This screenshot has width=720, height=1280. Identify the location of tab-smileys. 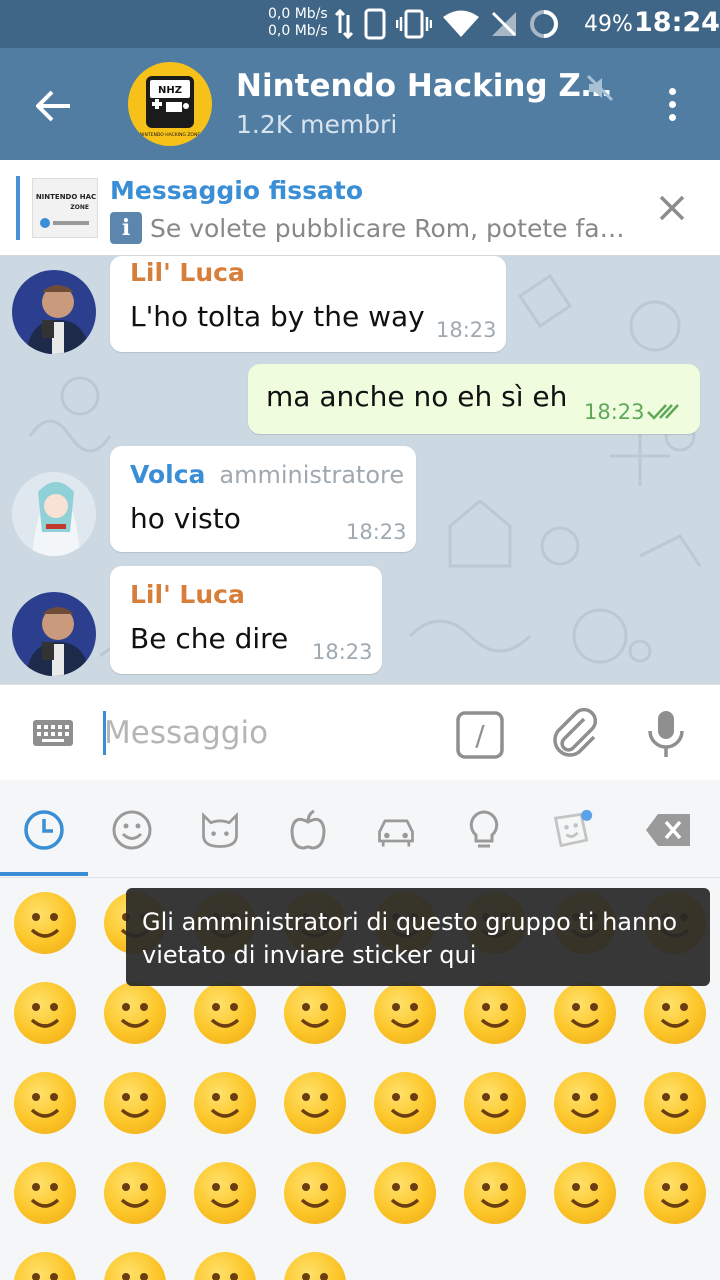
(132, 830).